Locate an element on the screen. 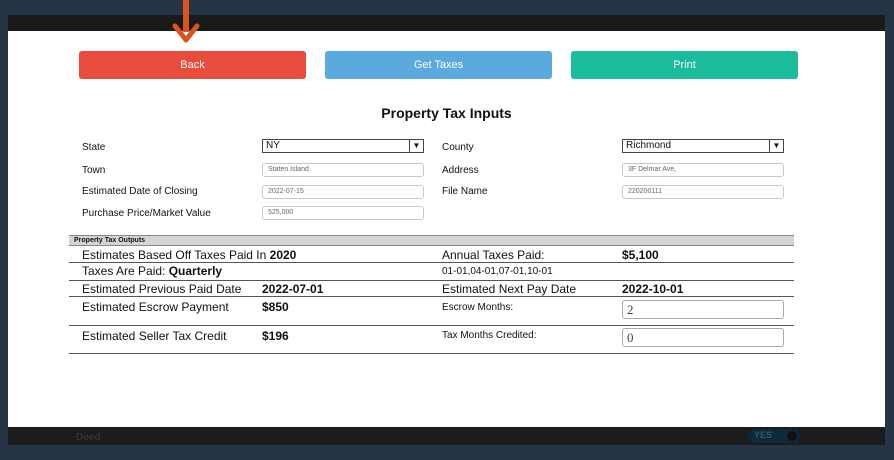 The height and width of the screenshot is (460, 894). state-label: State is located at coordinates (94, 147).